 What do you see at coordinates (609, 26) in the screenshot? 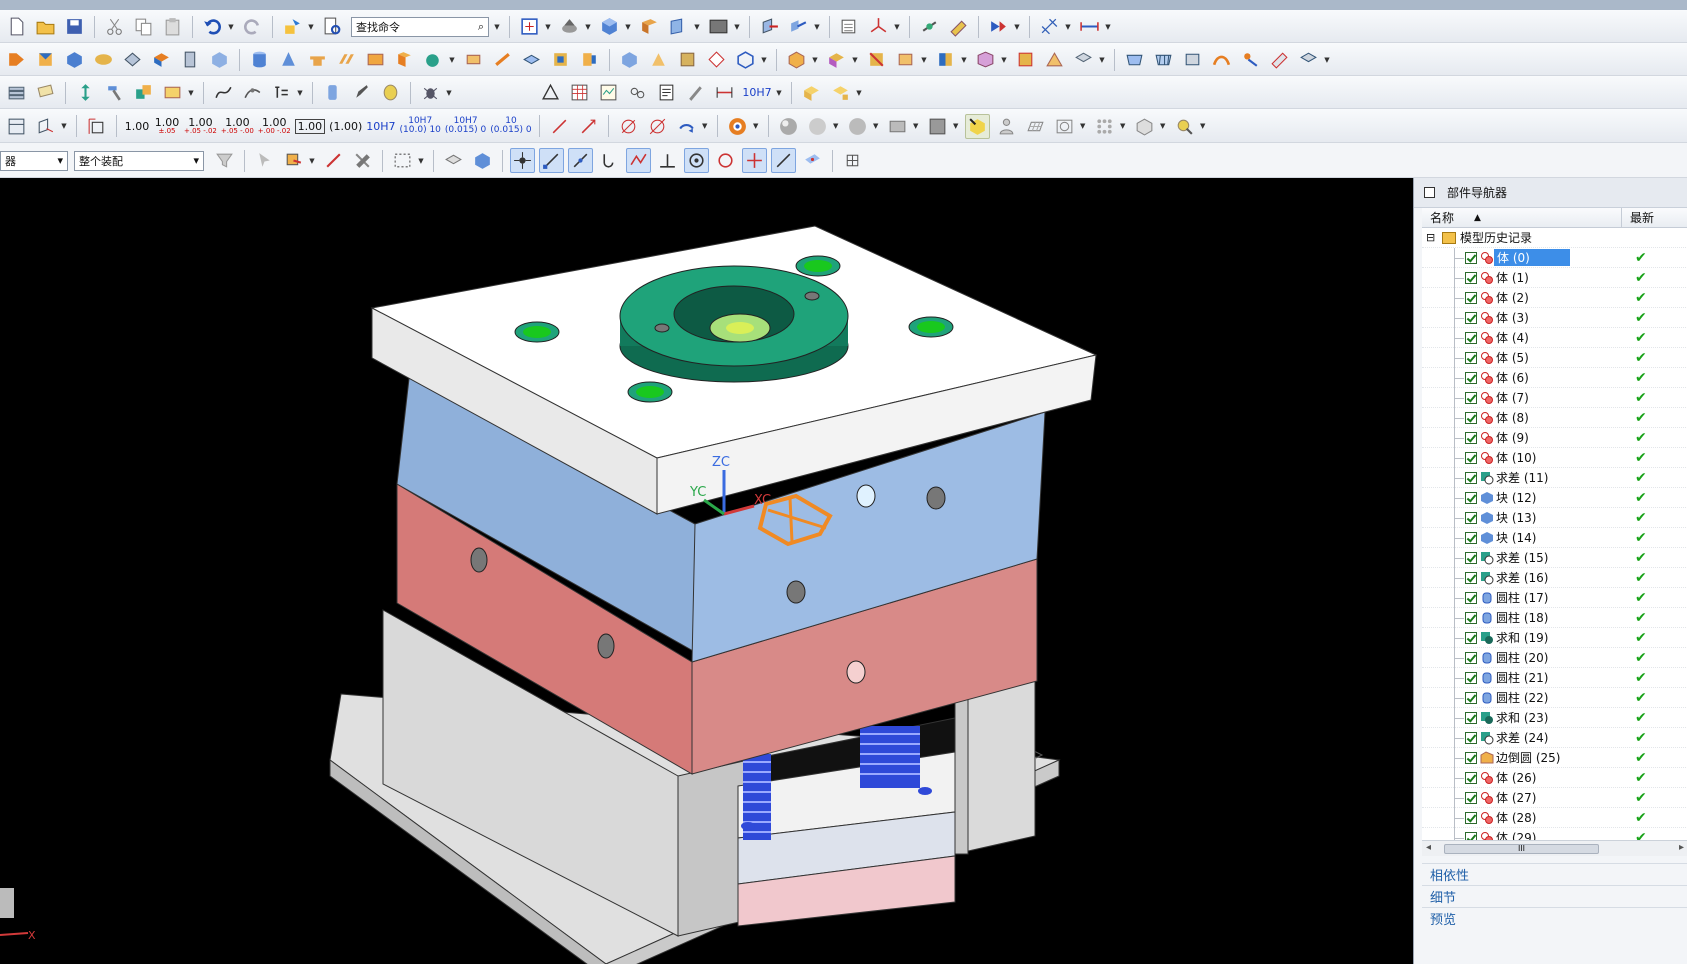
I see `shaded-cube-icon` at bounding box center [609, 26].